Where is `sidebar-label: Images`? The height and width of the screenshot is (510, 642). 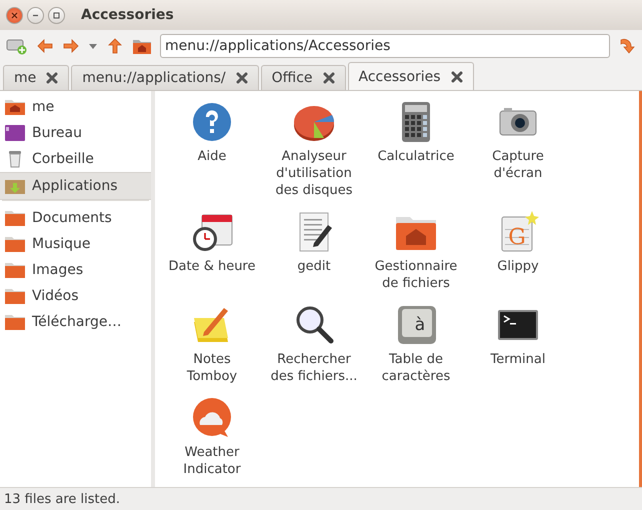 sidebar-label: Images is located at coordinates (58, 270).